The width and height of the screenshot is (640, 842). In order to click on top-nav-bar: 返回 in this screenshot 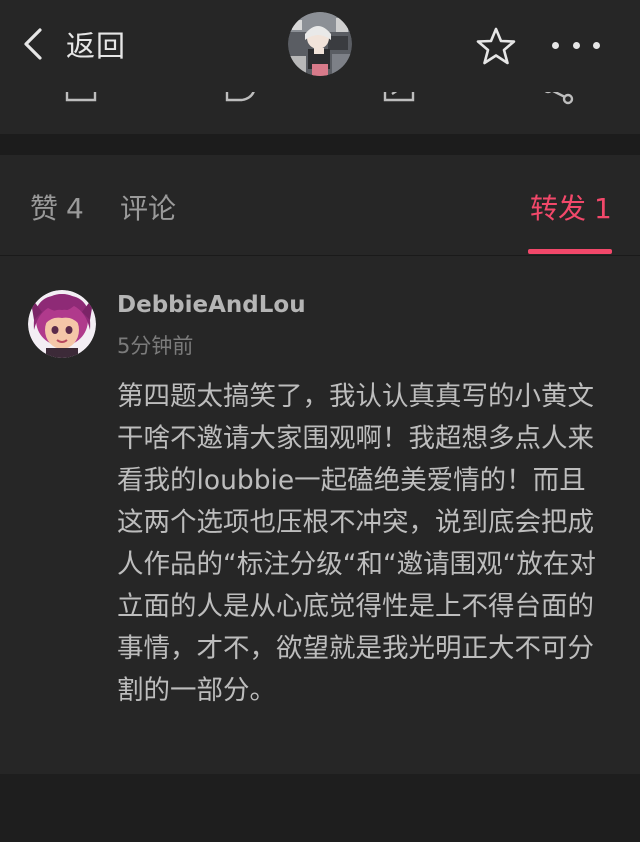, I will do `click(320, 46)`.